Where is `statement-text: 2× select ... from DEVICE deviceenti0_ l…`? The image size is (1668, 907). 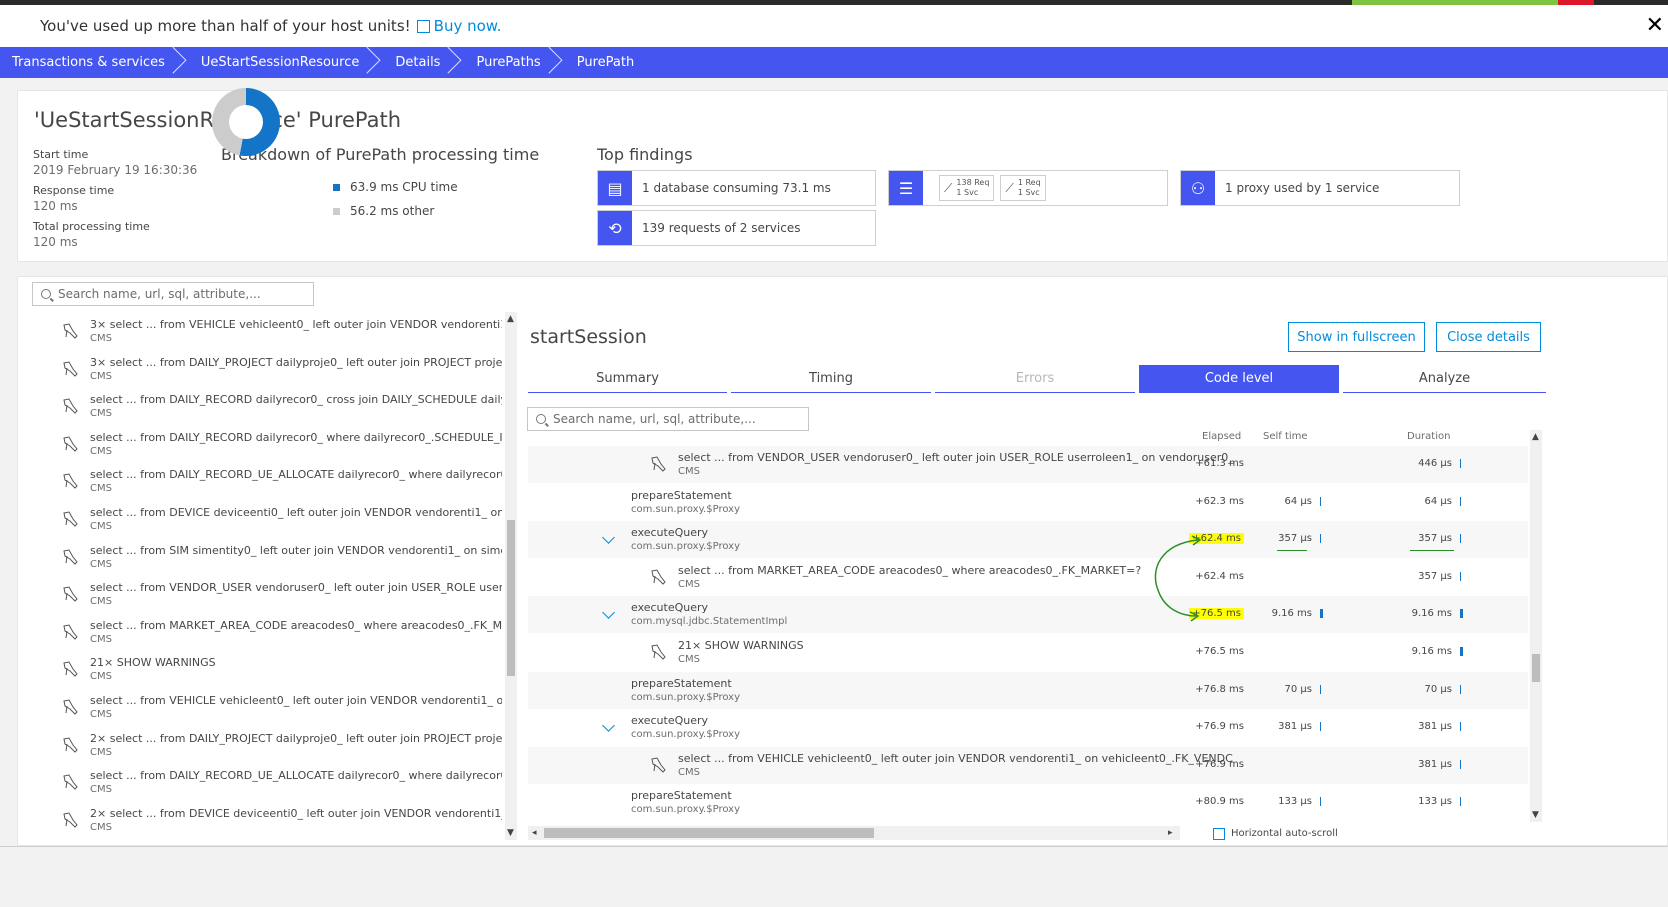 statement-text: 2× select ... from DEVICE deviceenti0_ l… is located at coordinates (296, 813).